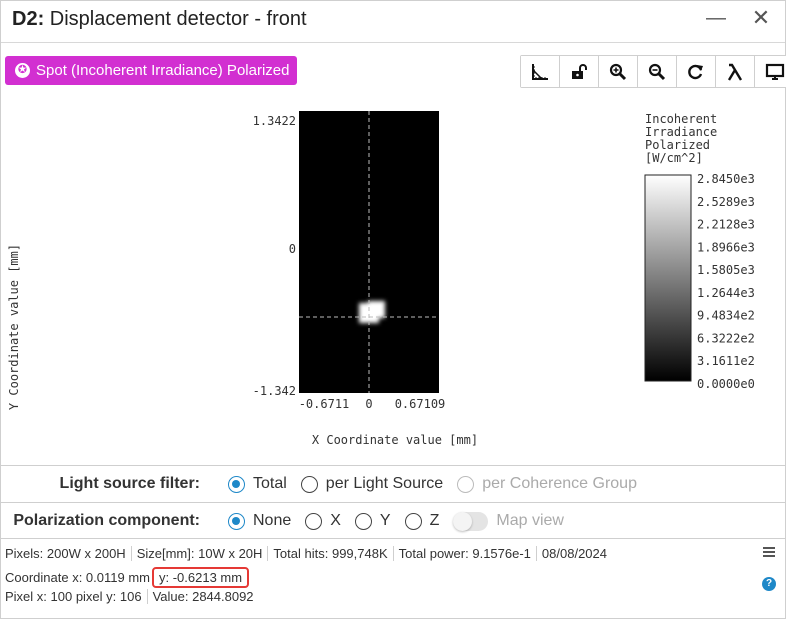  I want to click on lambda-icon, so click(735, 72).